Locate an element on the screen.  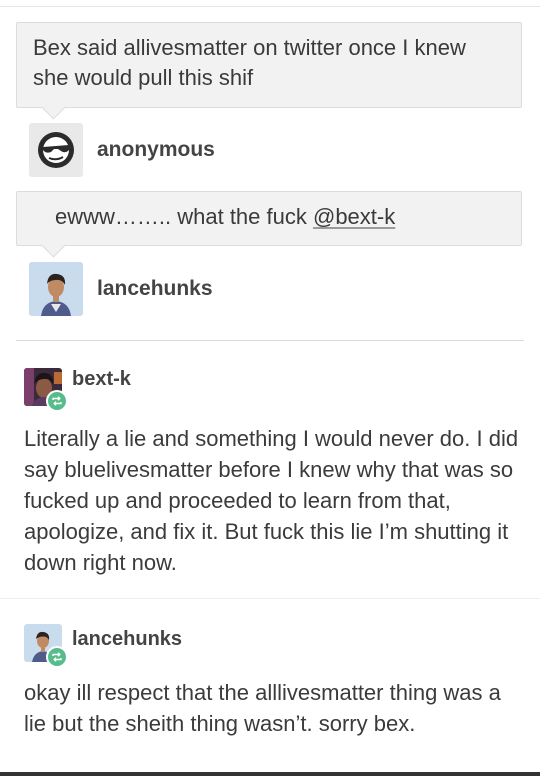
top-divider is located at coordinates (270, 6).